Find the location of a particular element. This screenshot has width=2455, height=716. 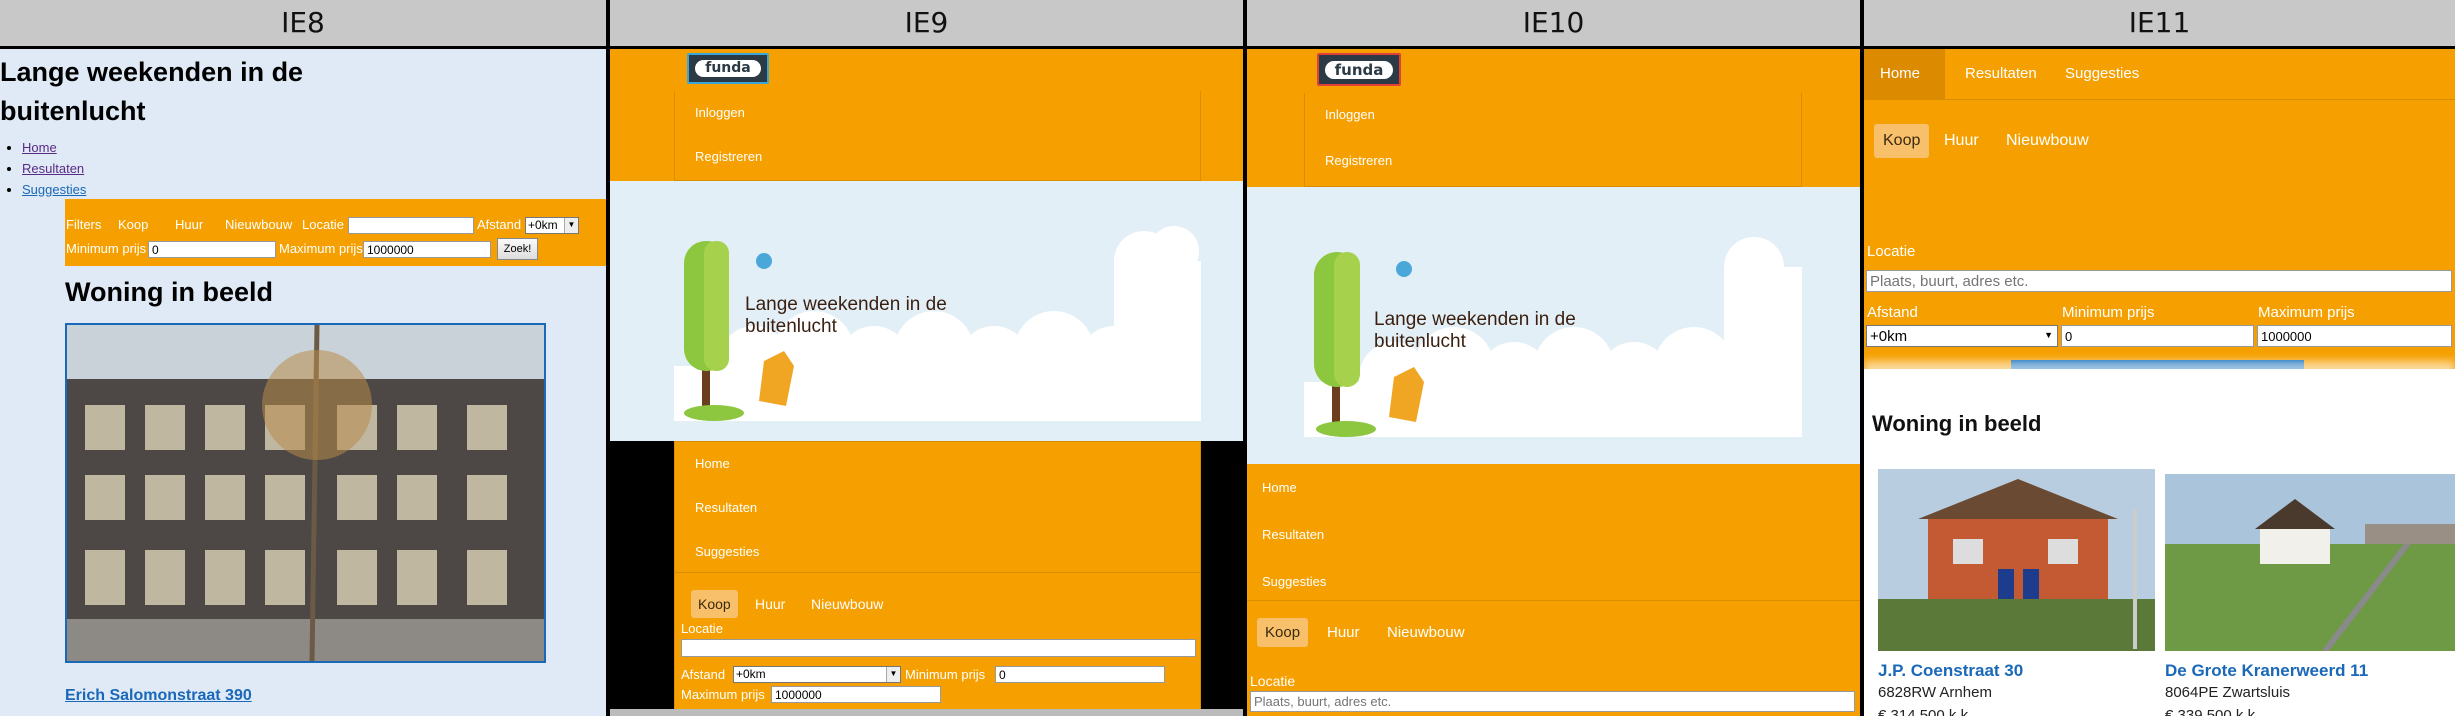

nav-results-link: Resultaten is located at coordinates (53, 168).